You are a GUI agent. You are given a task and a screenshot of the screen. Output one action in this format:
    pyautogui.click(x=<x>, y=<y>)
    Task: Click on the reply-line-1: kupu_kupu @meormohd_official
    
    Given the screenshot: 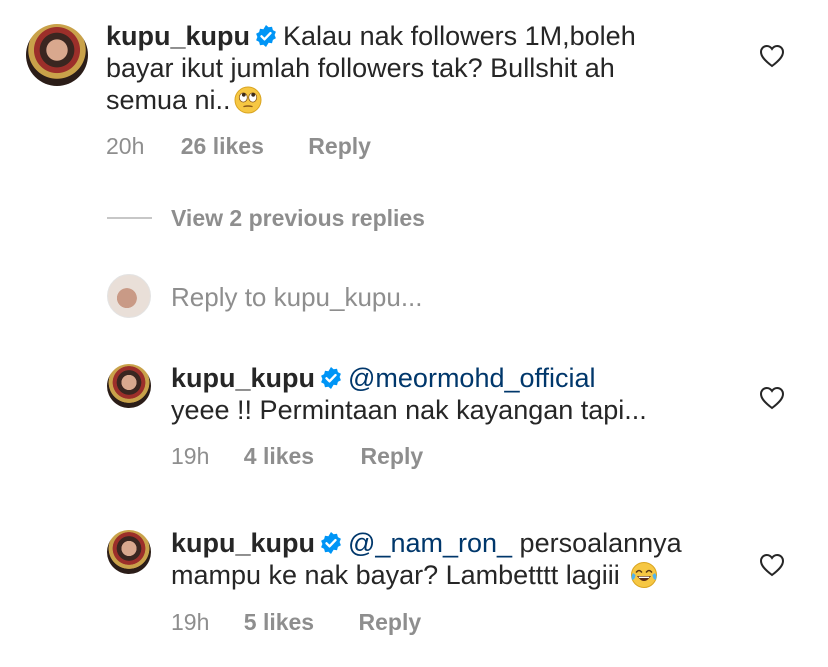 What is the action you would take?
    pyautogui.click(x=461, y=378)
    